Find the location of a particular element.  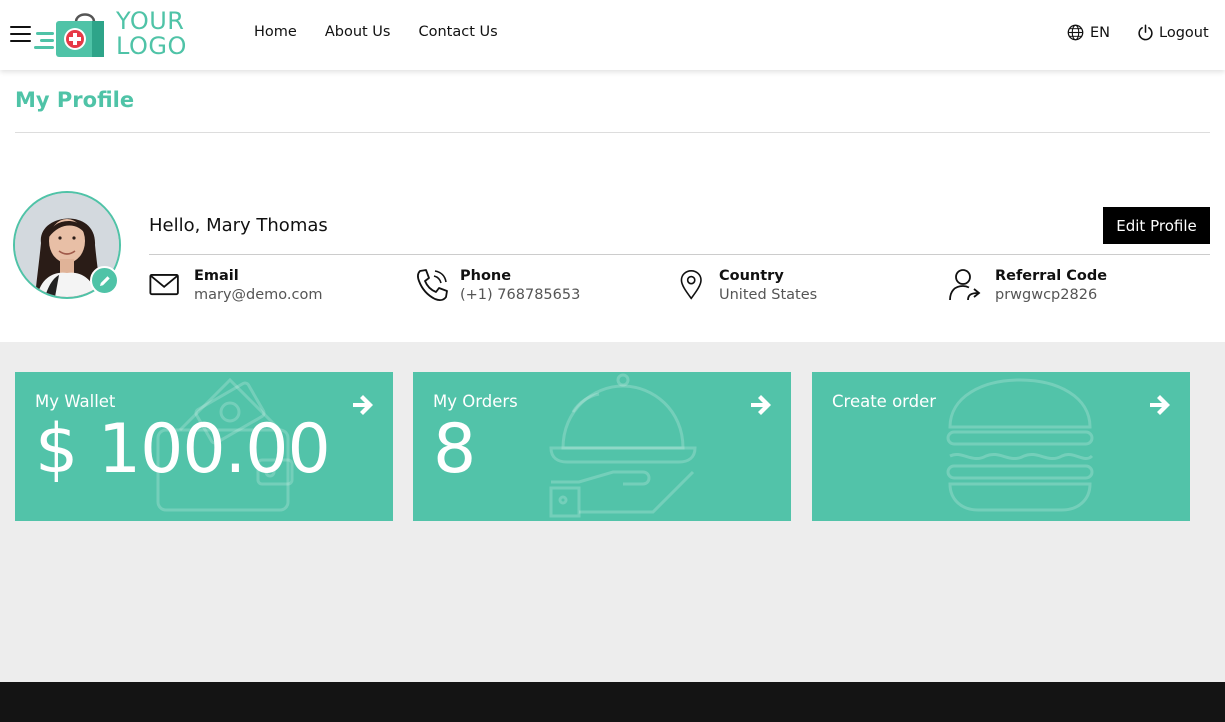

create-order-title: Create order is located at coordinates (884, 401).